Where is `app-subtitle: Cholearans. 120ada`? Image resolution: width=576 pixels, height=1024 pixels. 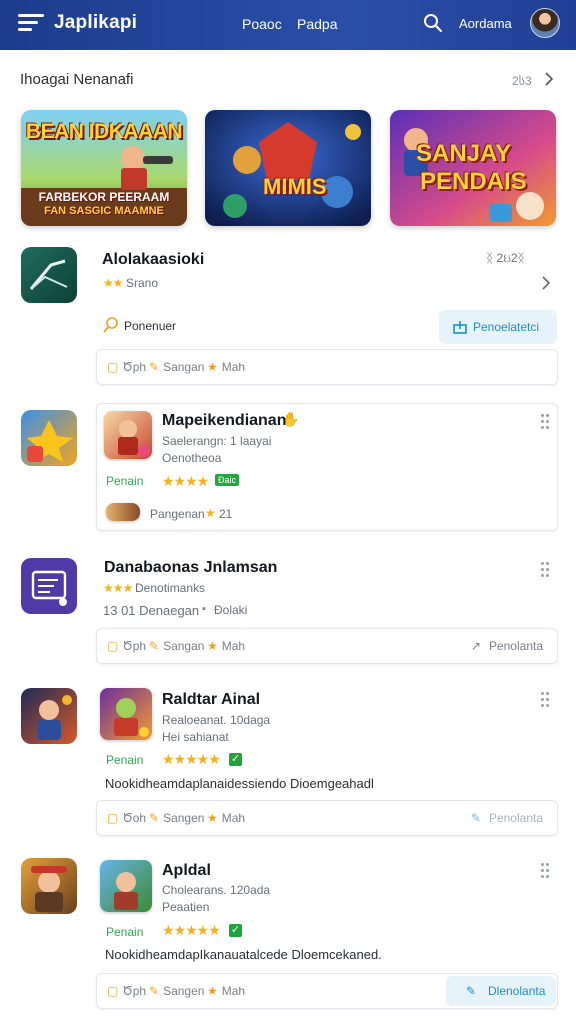 app-subtitle: Cholearans. 120ada is located at coordinates (216, 890).